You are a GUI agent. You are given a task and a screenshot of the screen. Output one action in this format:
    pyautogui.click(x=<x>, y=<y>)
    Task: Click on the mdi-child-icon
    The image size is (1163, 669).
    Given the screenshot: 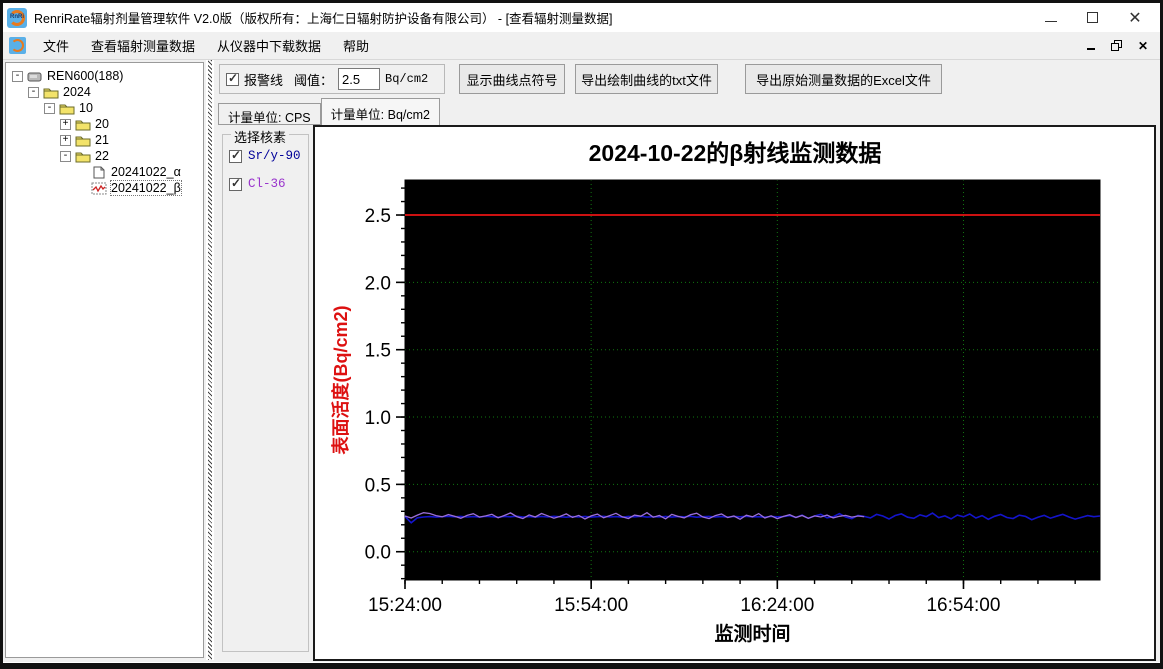 What is the action you would take?
    pyautogui.click(x=17, y=45)
    